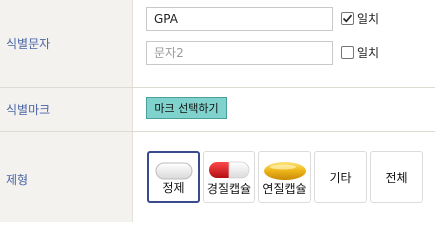 The height and width of the screenshot is (240, 435). Describe the element at coordinates (28, 44) in the screenshot. I see `identifier-label: 식별문자` at that location.